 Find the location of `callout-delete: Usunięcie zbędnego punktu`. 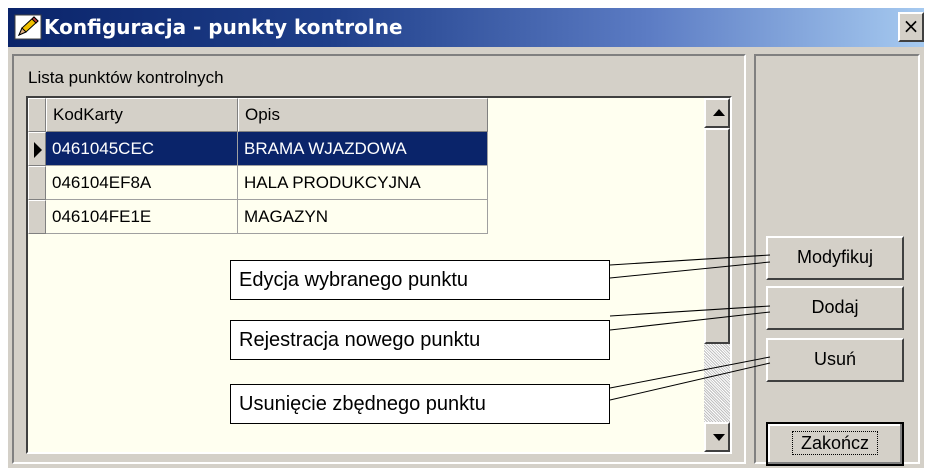

callout-delete: Usunięcie zbędnego punktu is located at coordinates (420, 404).